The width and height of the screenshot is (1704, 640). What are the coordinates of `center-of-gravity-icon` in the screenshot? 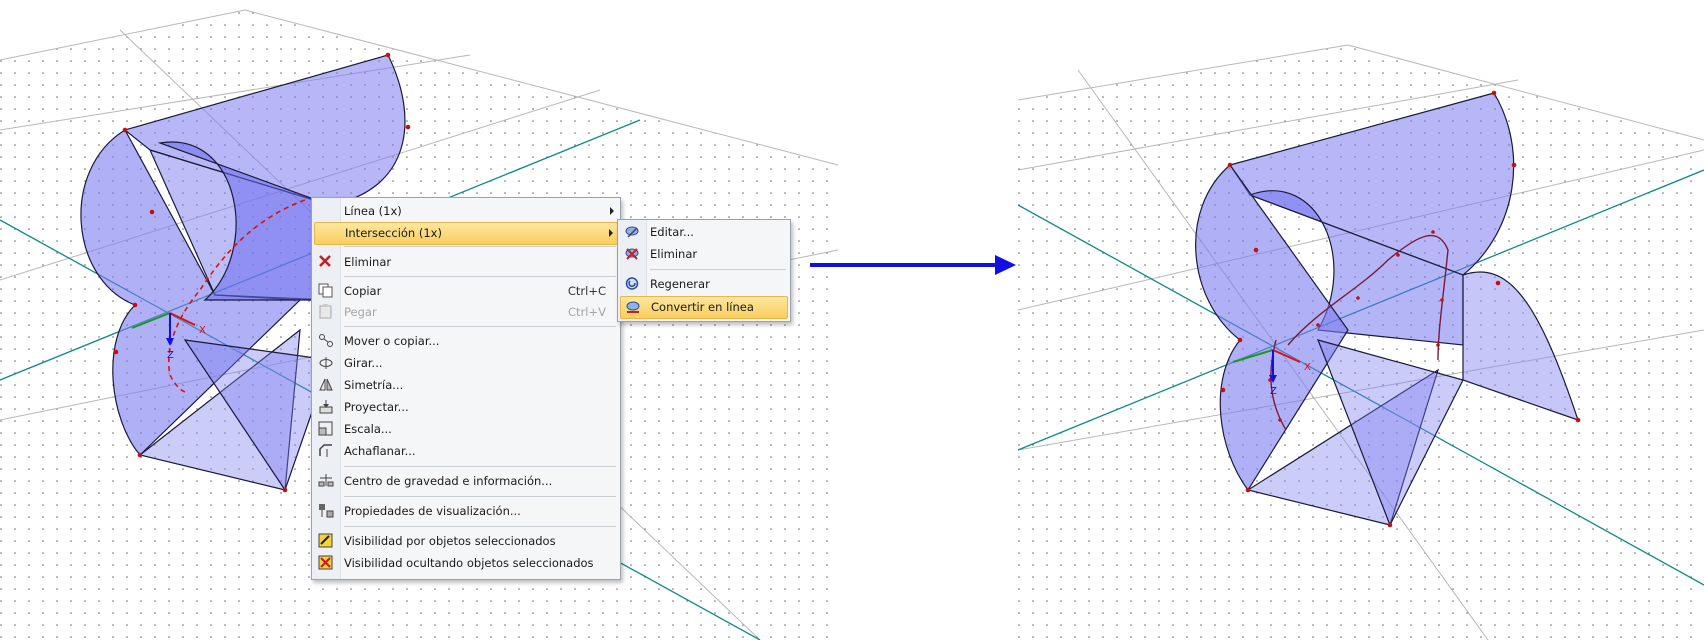 It's located at (327, 481).